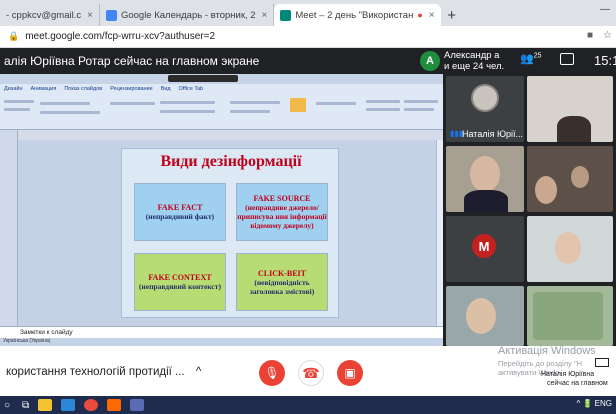  I want to click on calendar-tab-label: Google Календарь - вторник, 2, so click(188, 15).